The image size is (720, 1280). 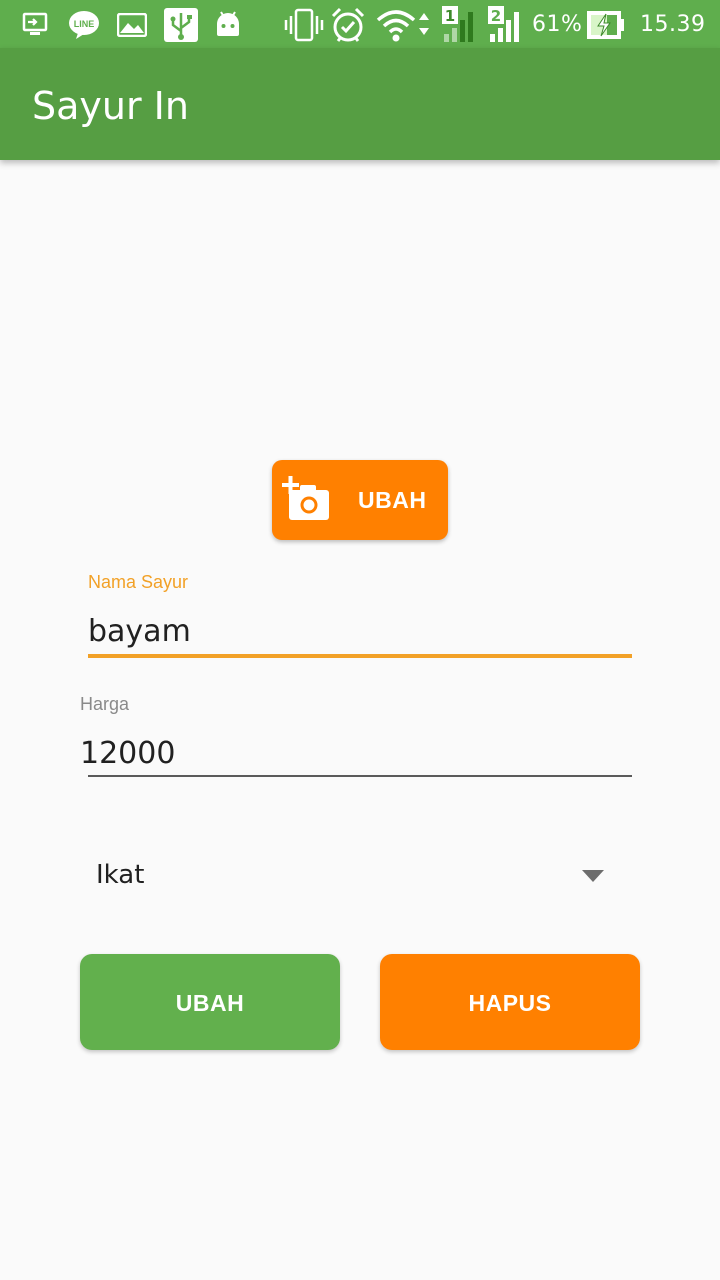 I want to click on unit-spinner: Ikat, so click(x=360, y=875).